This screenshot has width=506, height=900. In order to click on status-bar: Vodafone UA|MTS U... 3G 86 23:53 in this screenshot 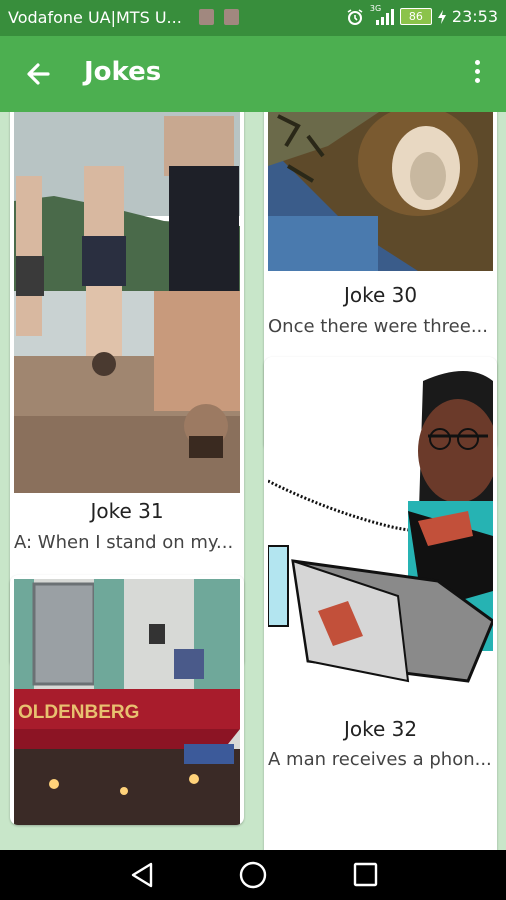, I will do `click(253, 18)`.